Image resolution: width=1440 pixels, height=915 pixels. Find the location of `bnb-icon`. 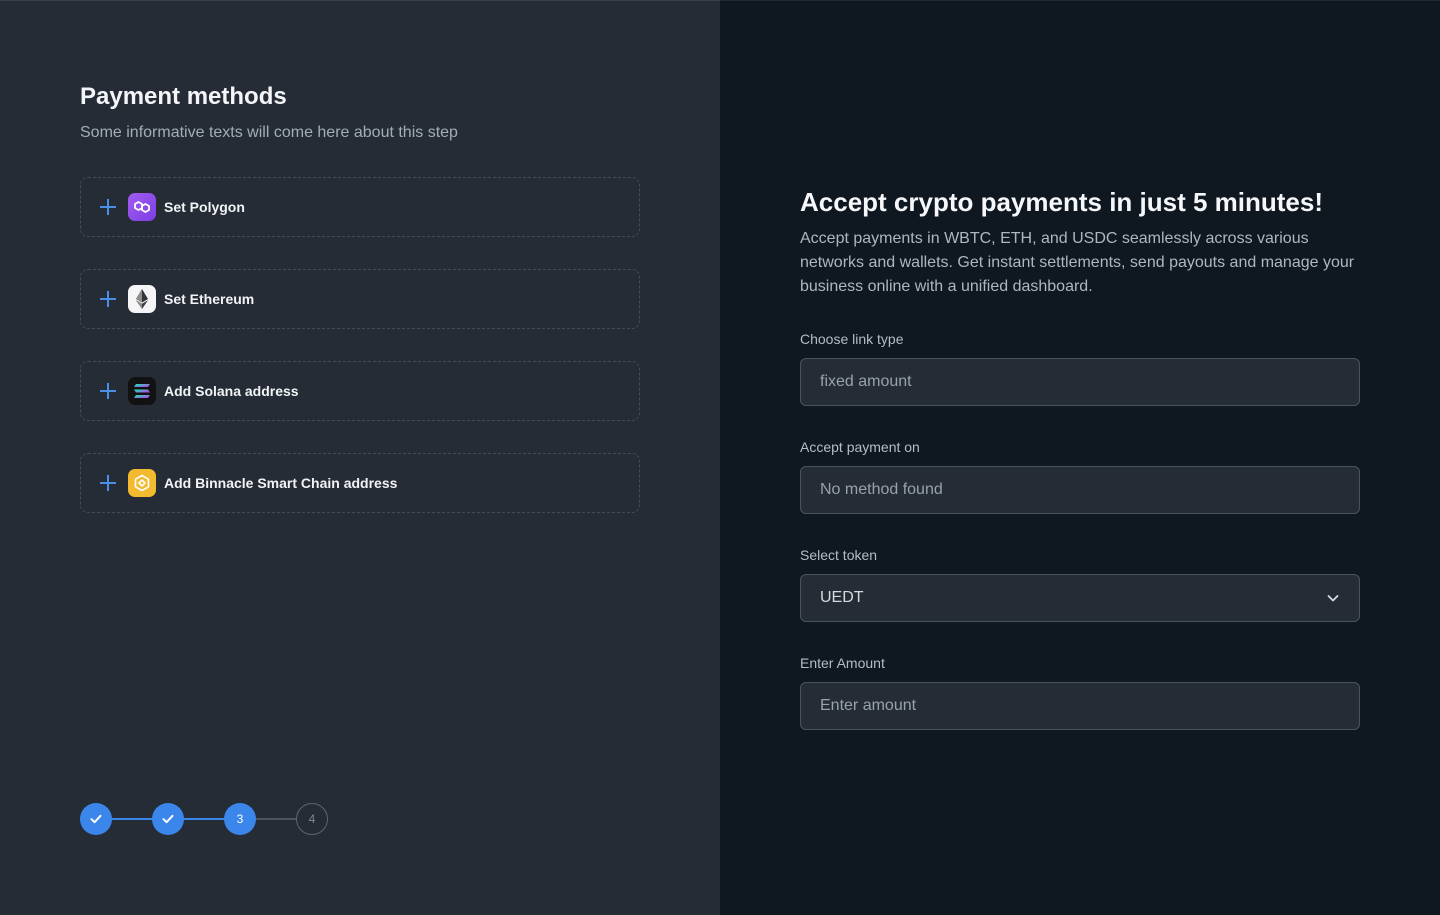

bnb-icon is located at coordinates (142, 483).